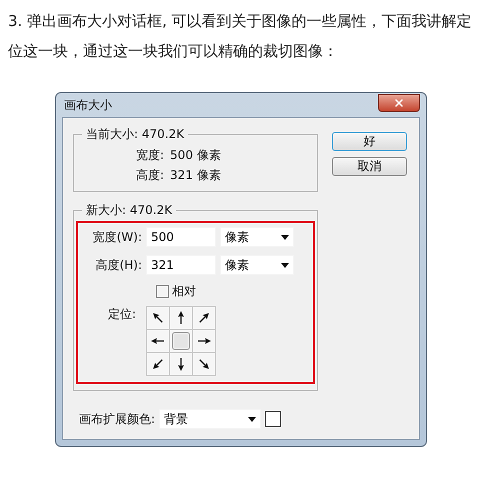 This screenshot has width=480, height=480. I want to click on color-swatch, so click(273, 419).